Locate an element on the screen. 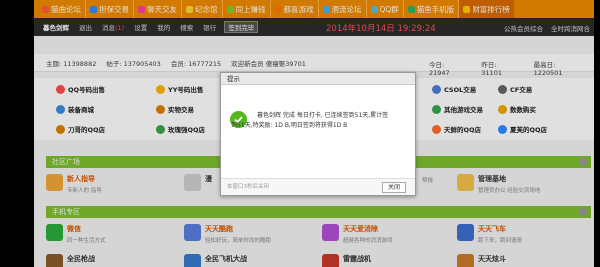 The height and width of the screenshot is (267, 600). dialog-title: 提示 is located at coordinates (318, 79).